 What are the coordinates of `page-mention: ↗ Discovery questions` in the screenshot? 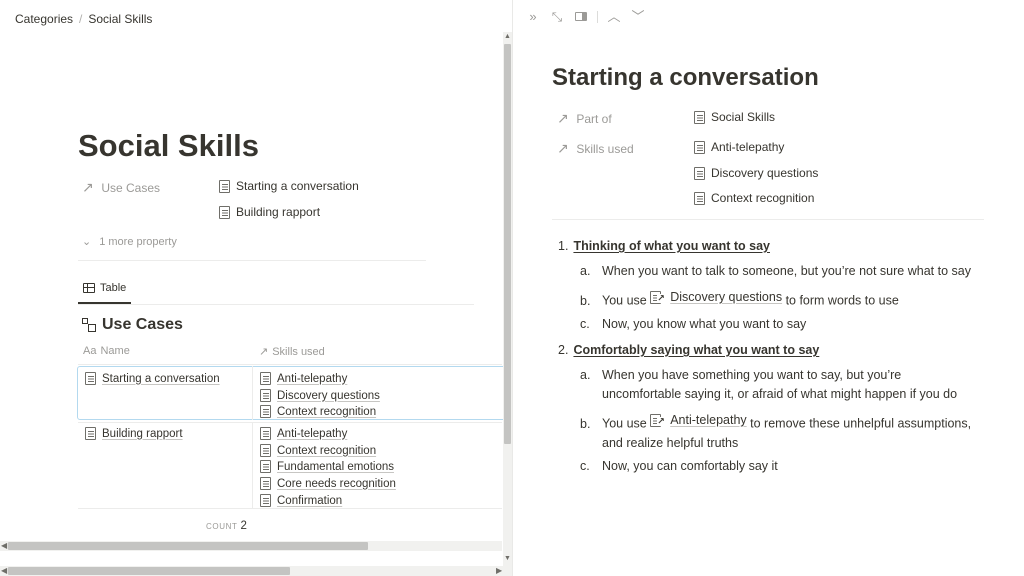 It's located at (716, 297).